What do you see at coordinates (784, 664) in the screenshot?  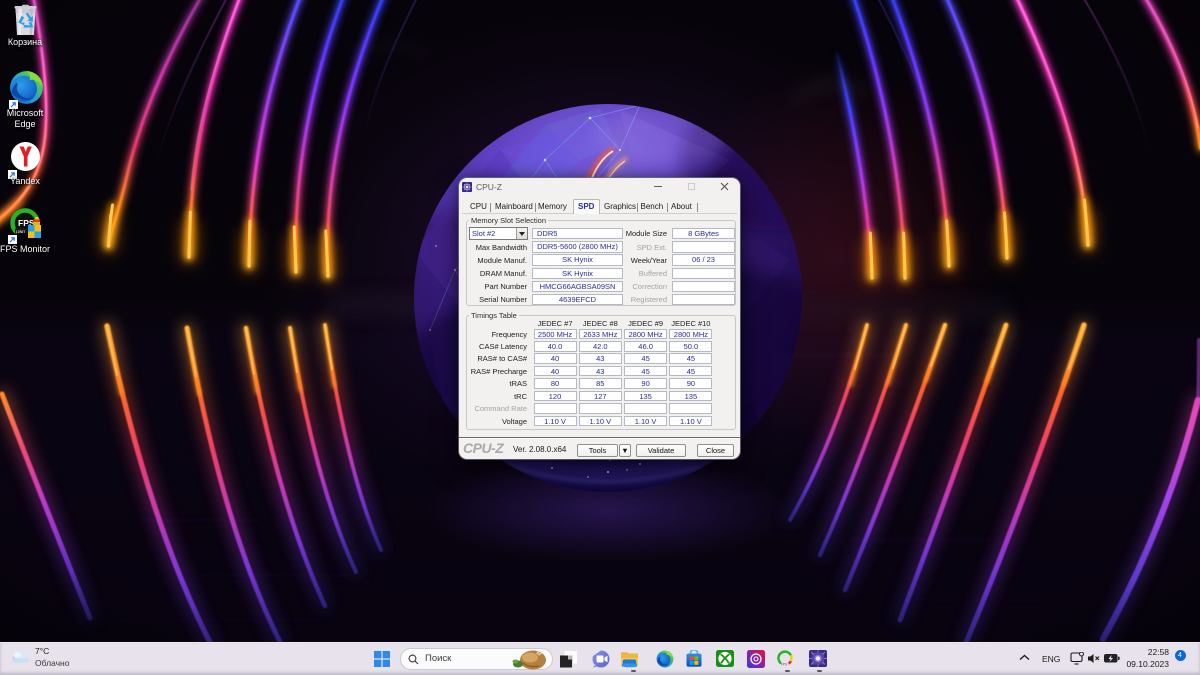 I see `svg-text: FPS` at bounding box center [784, 664].